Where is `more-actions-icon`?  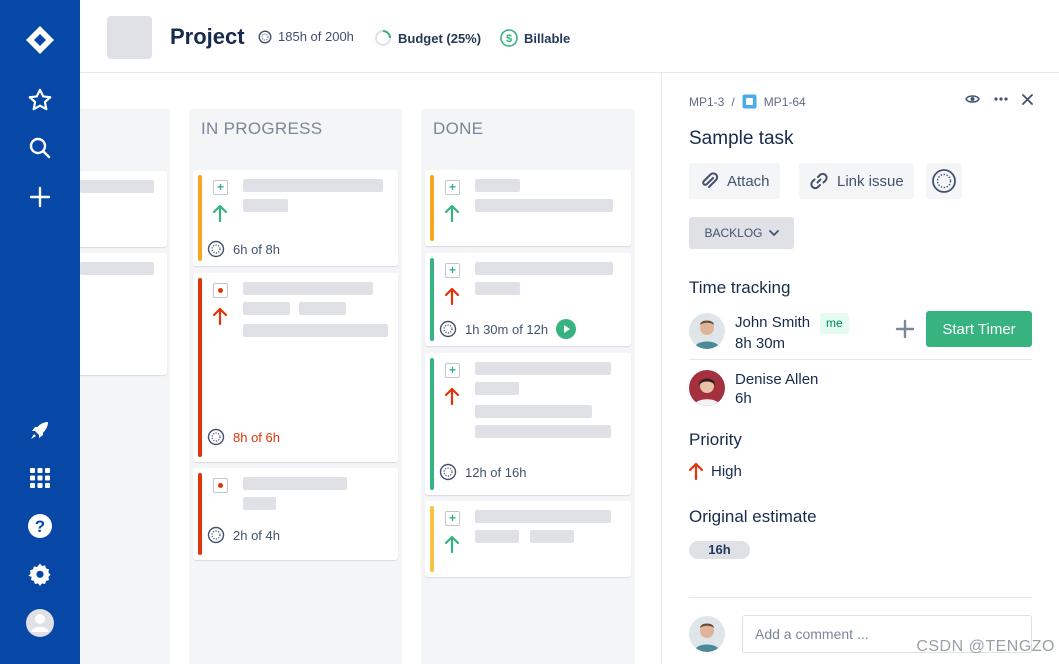
more-actions-icon is located at coordinates (1001, 99).